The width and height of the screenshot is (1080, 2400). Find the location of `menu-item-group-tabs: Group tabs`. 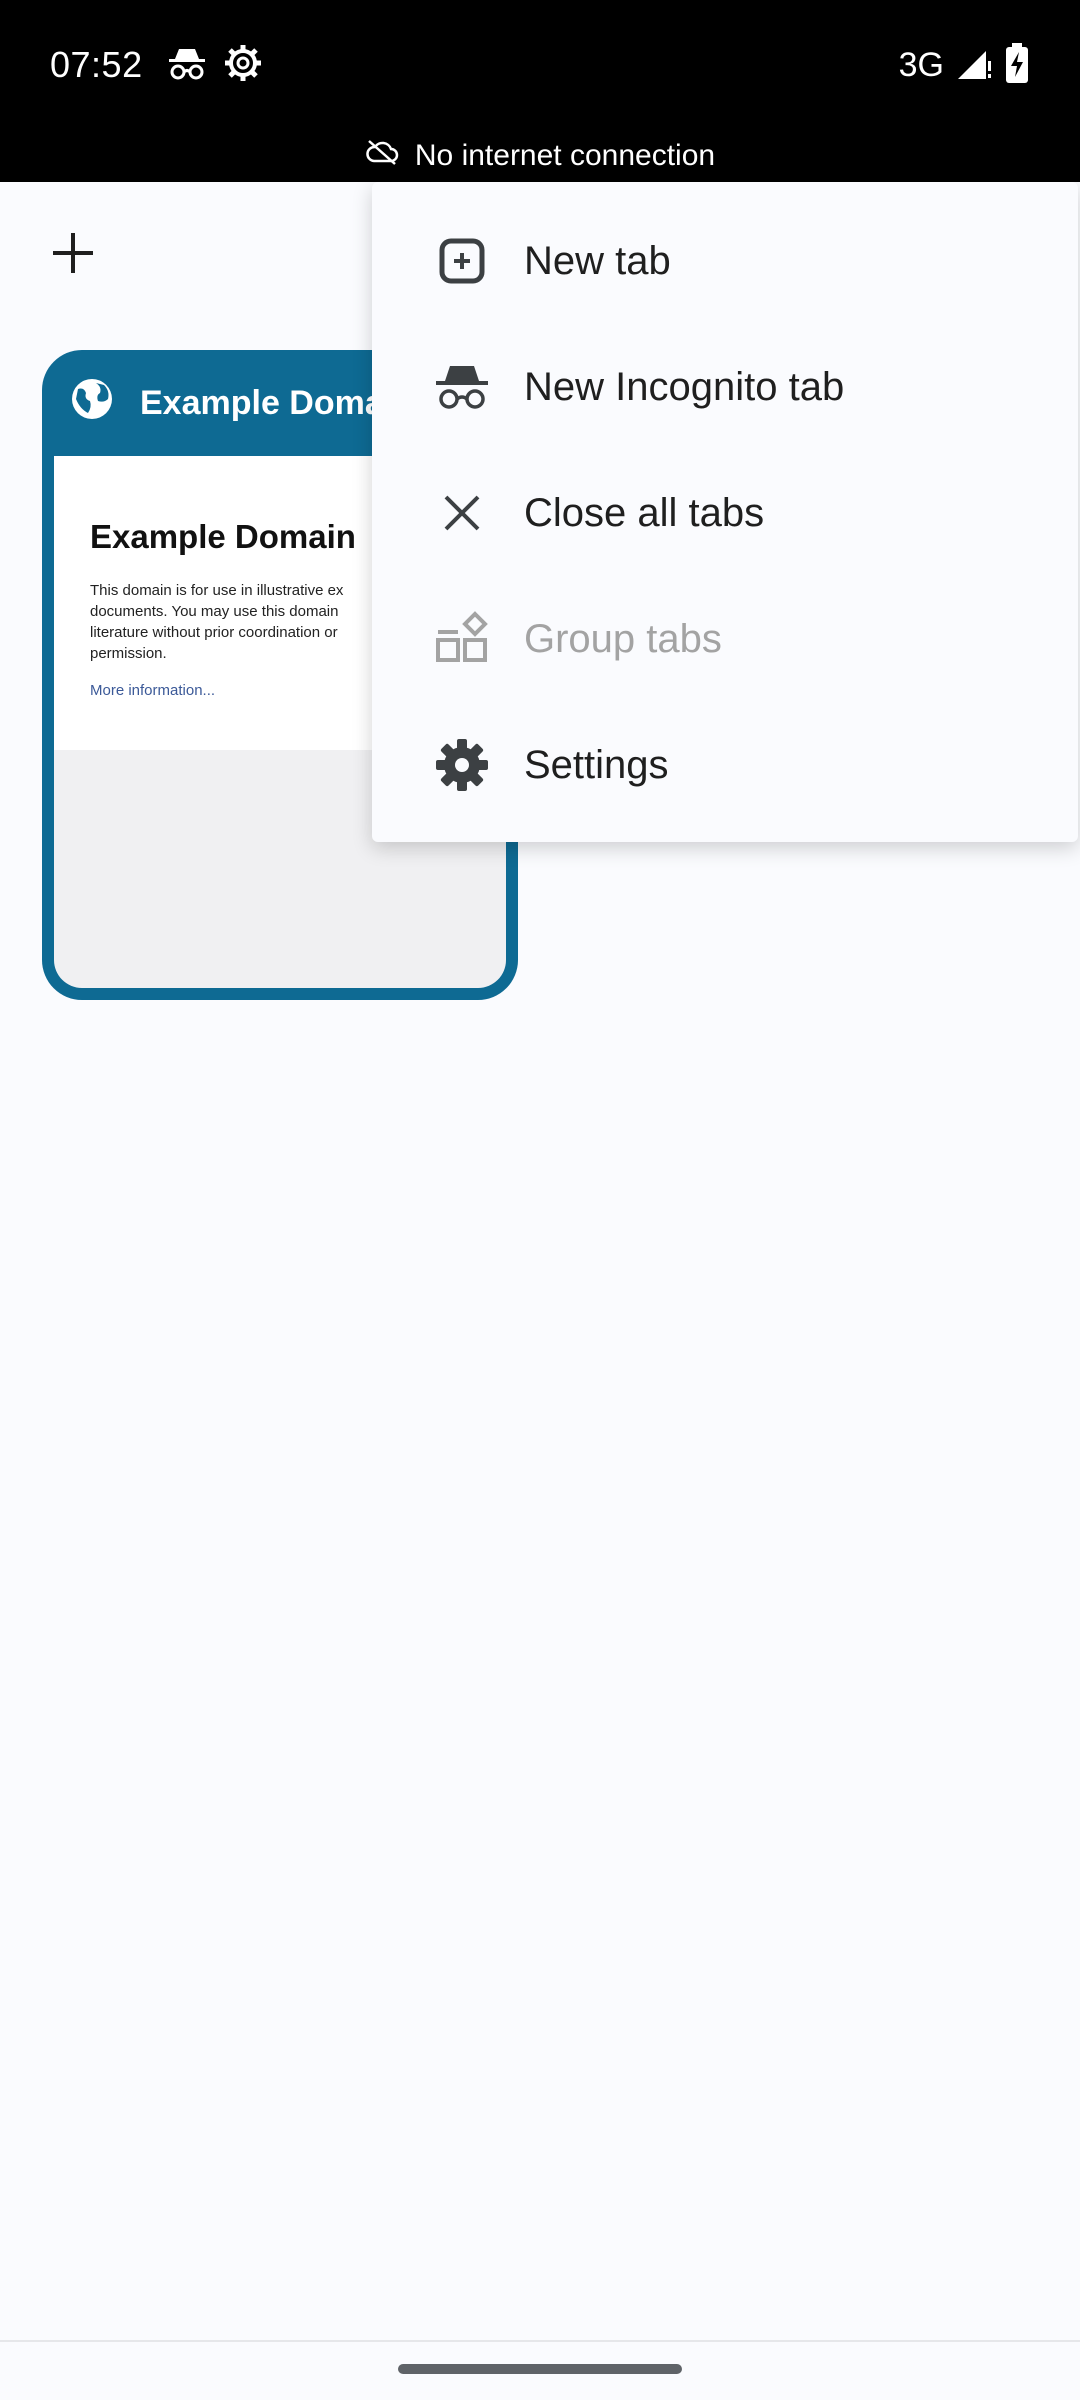

menu-item-group-tabs: Group tabs is located at coordinates (725, 639).